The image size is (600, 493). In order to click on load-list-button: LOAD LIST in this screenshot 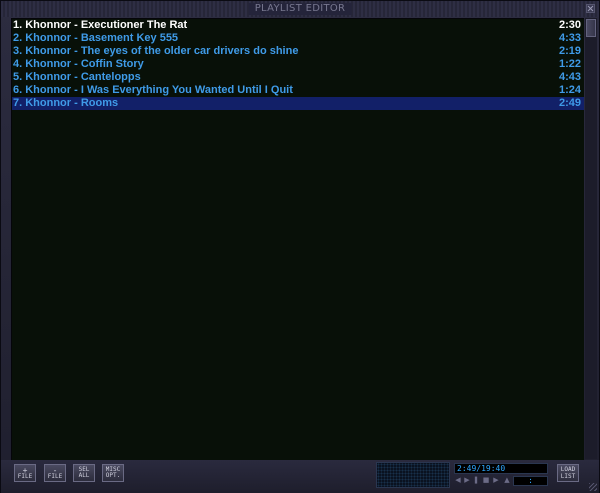, I will do `click(568, 473)`.